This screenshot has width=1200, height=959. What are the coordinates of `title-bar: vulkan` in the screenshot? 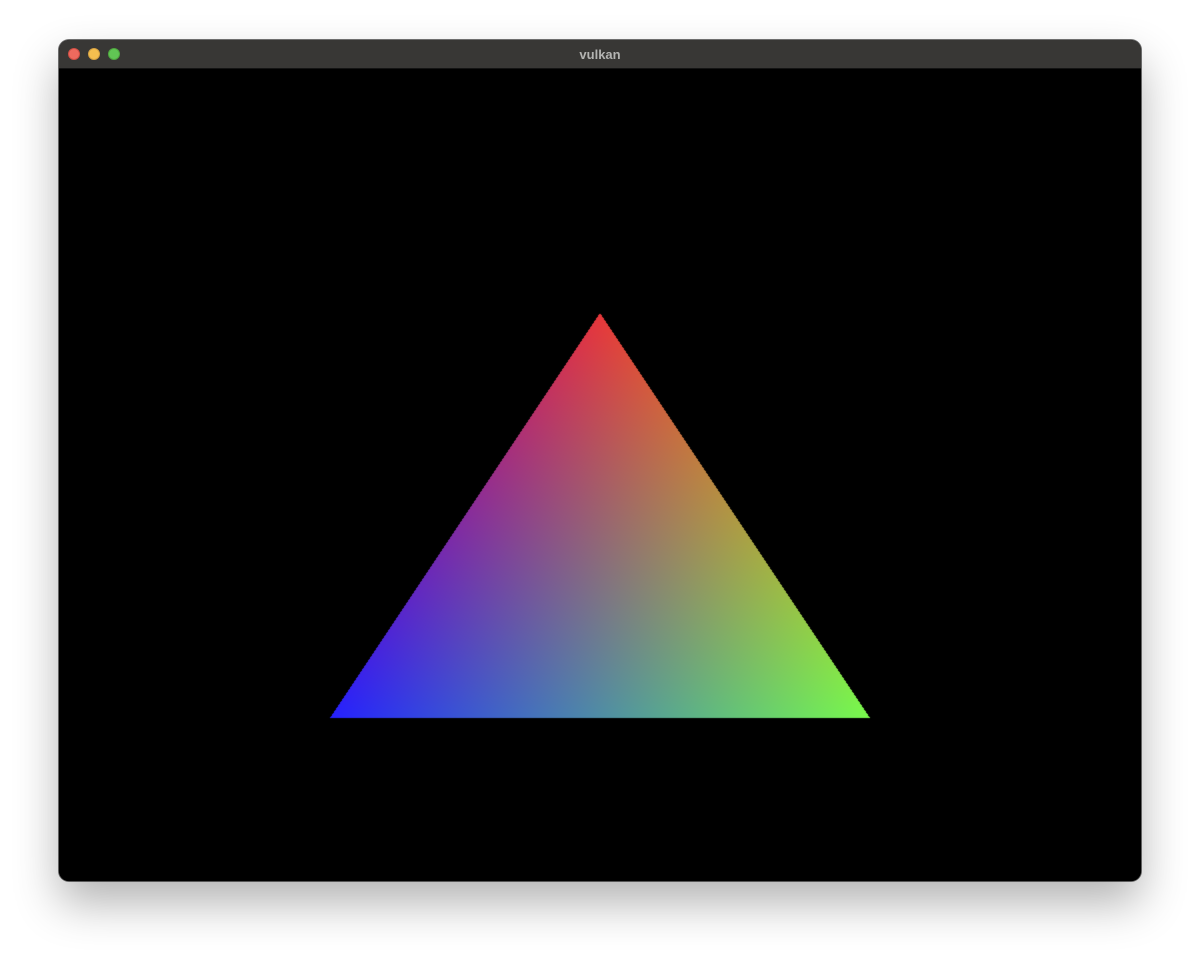 It's located at (600, 54).